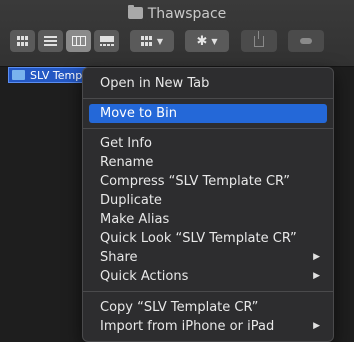  What do you see at coordinates (208, 143) in the screenshot?
I see `menu-item-get-info: Get Info` at bounding box center [208, 143].